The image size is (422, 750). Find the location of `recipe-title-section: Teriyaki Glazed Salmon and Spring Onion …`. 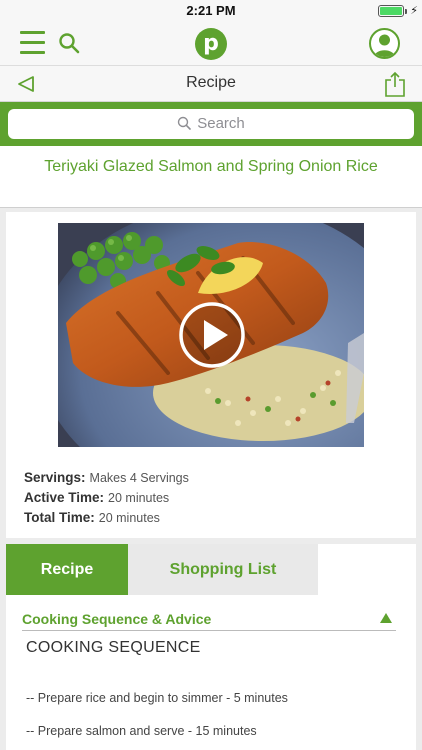

recipe-title-section: Teriyaki Glazed Salmon and Spring Onion … is located at coordinates (211, 177).